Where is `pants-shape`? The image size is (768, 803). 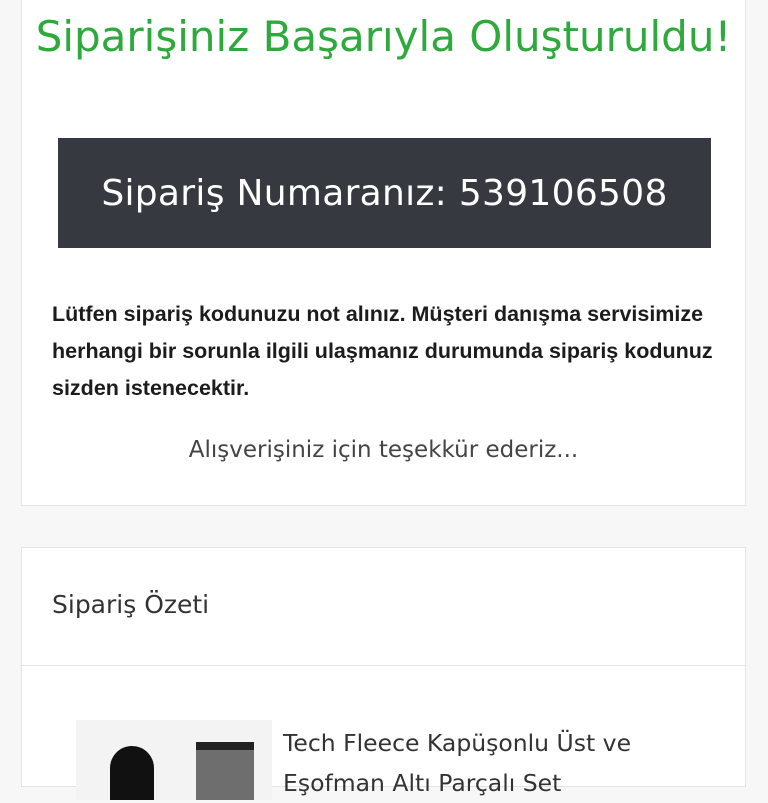
pants-shape is located at coordinates (225, 771).